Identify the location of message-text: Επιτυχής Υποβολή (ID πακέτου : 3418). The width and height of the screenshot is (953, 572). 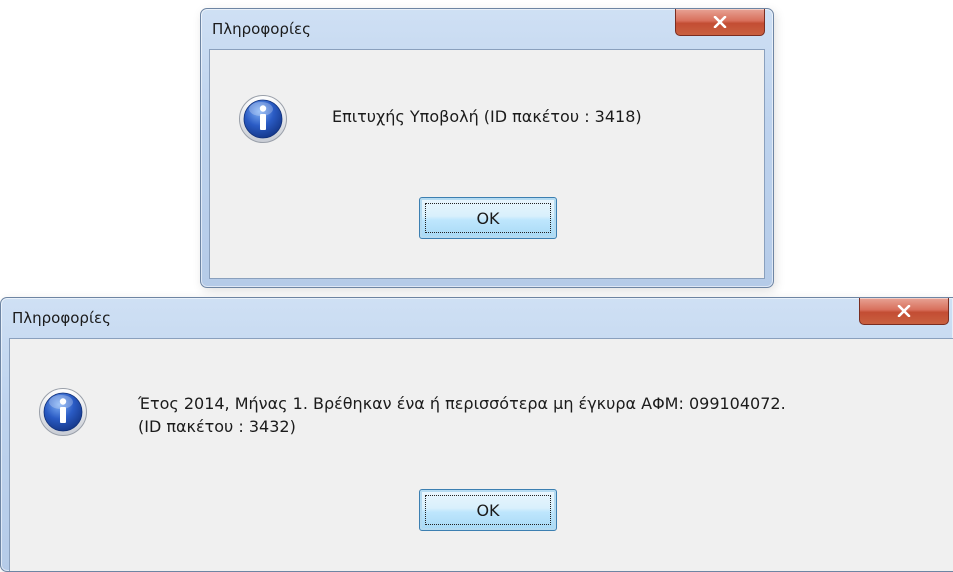
(487, 116).